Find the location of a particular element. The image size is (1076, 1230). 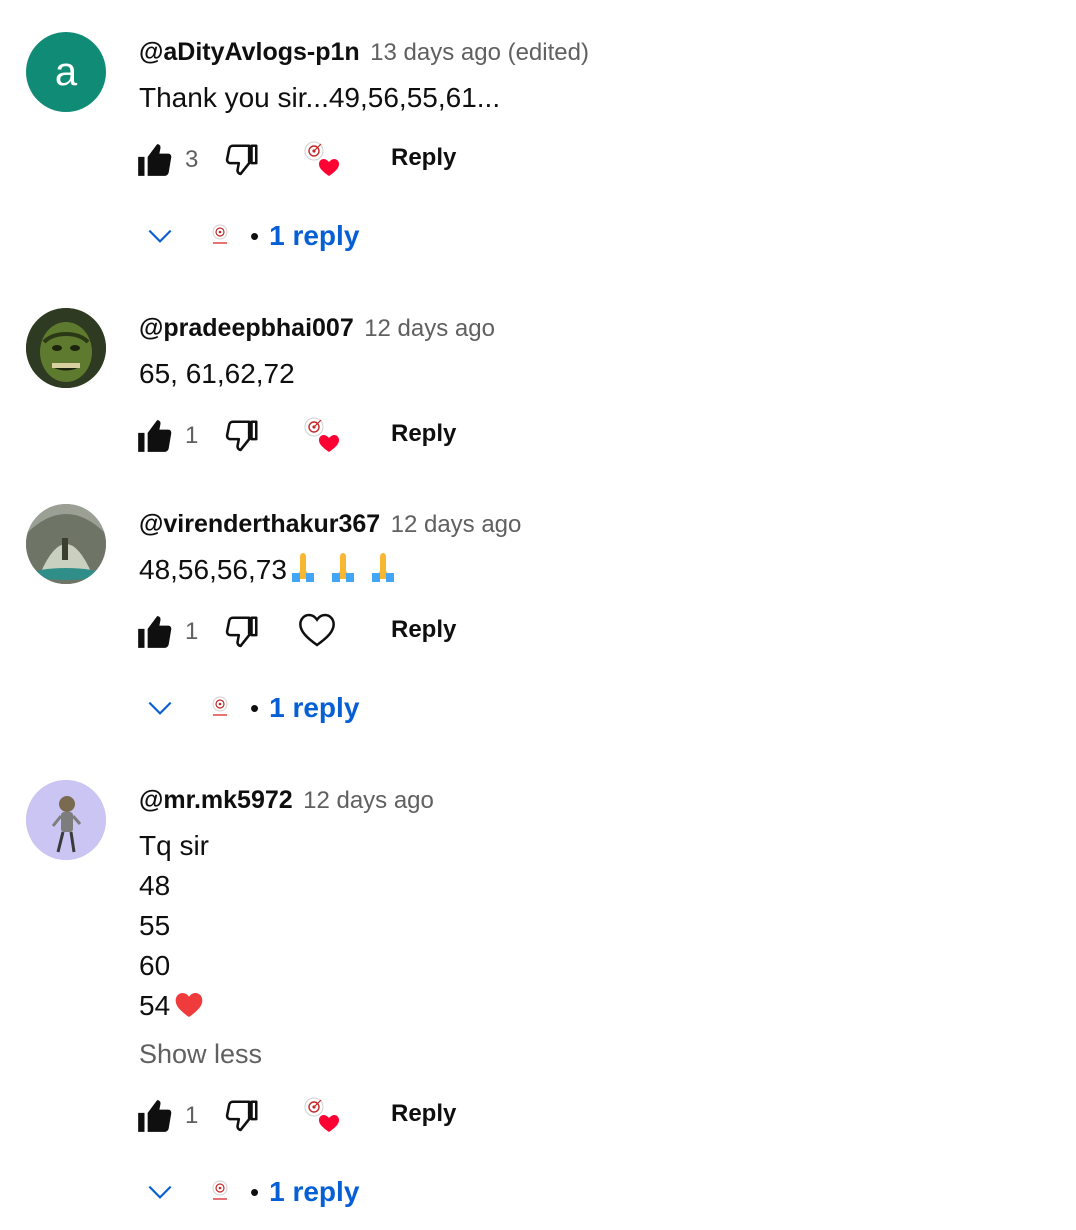

avatar: a is located at coordinates (66, 72).